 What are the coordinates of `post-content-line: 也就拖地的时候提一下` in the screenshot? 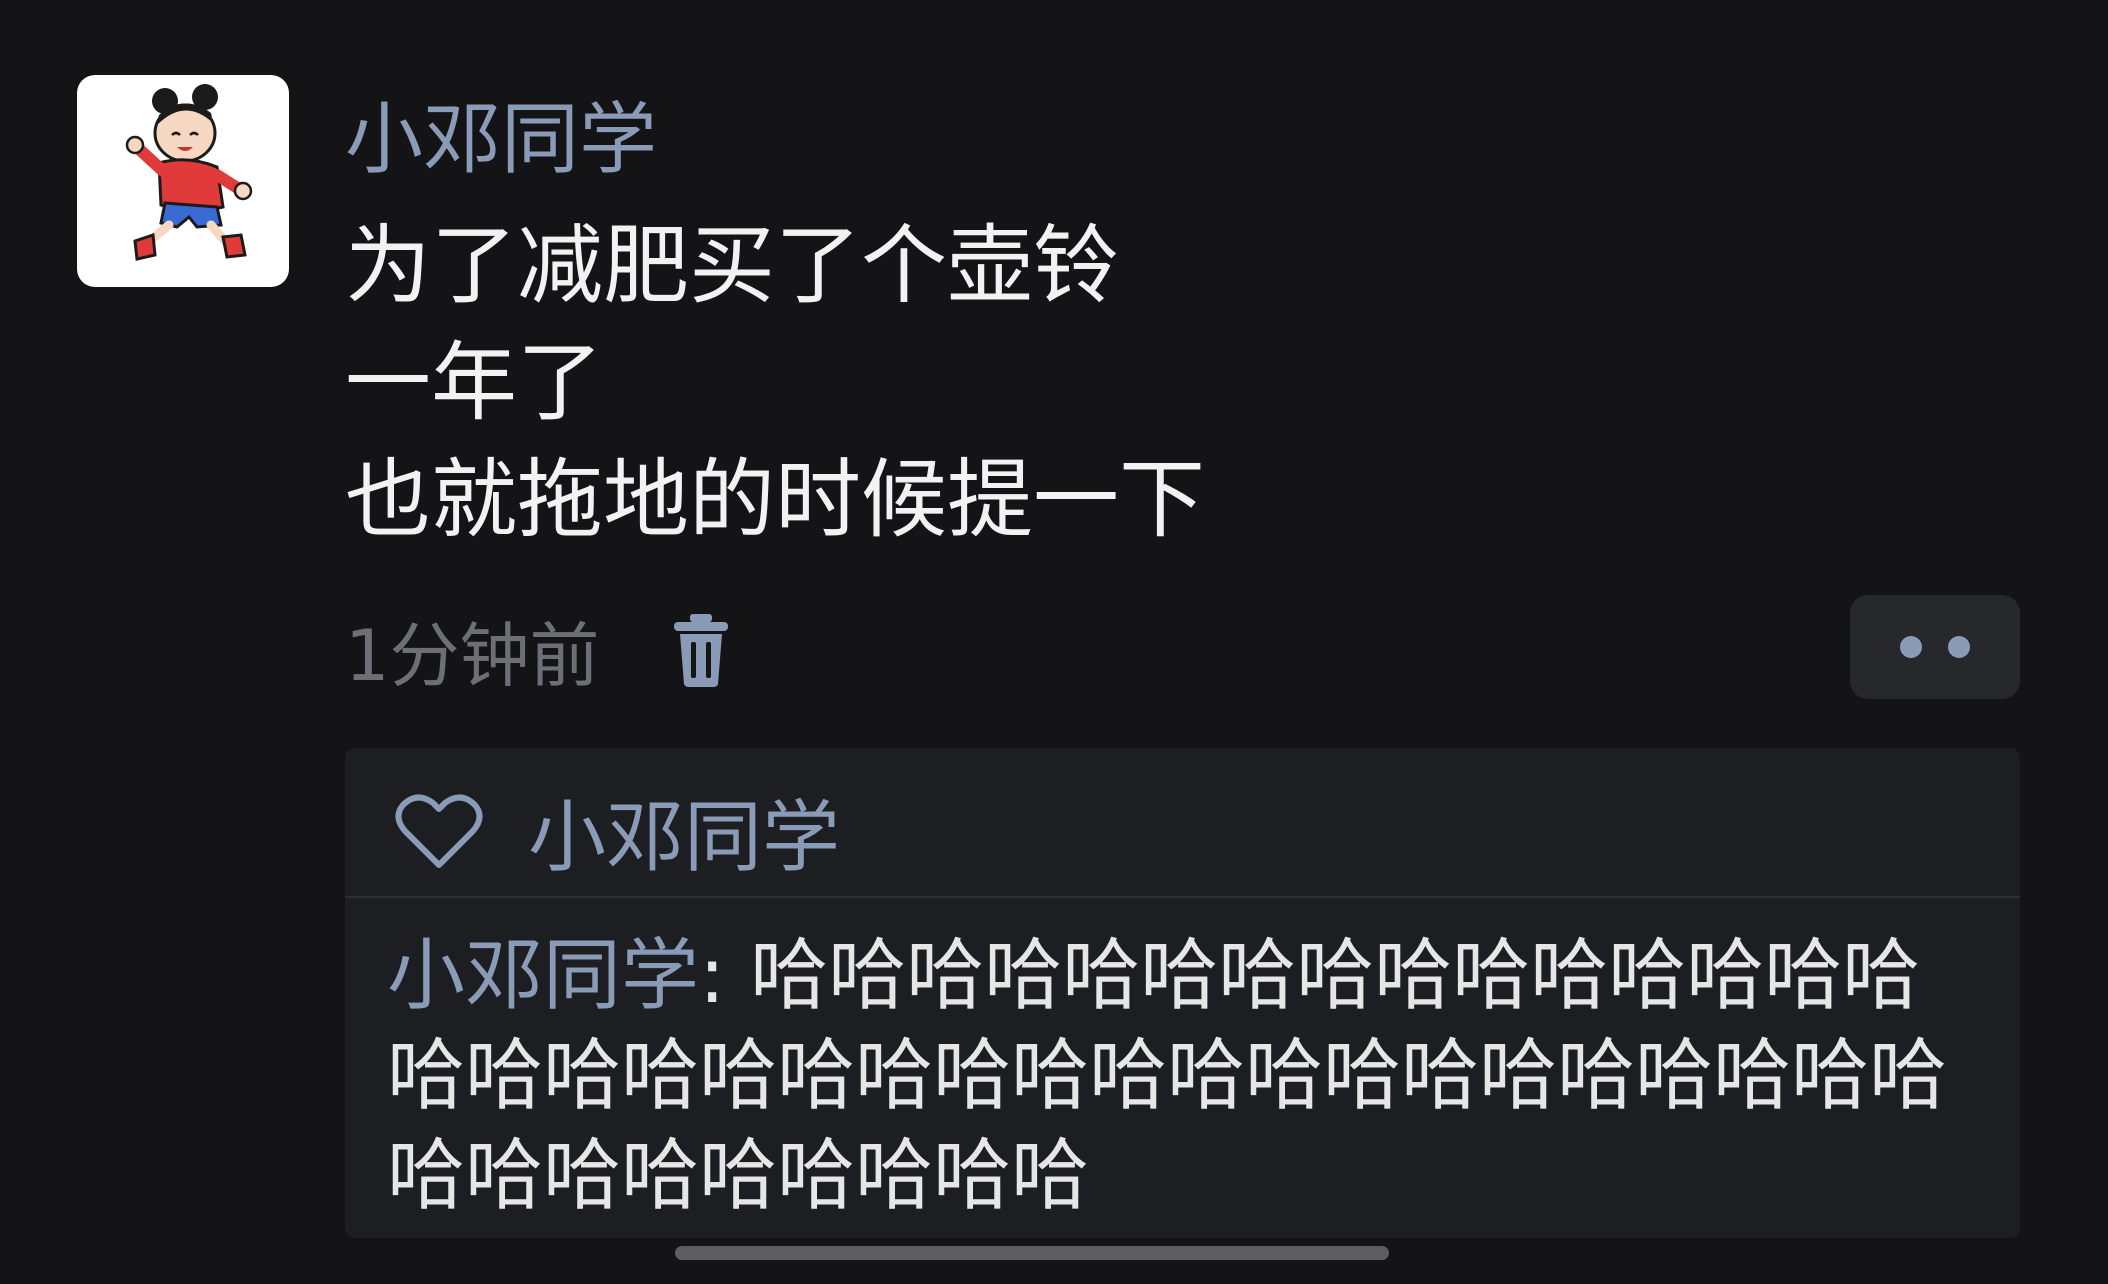 It's located at (775, 500).